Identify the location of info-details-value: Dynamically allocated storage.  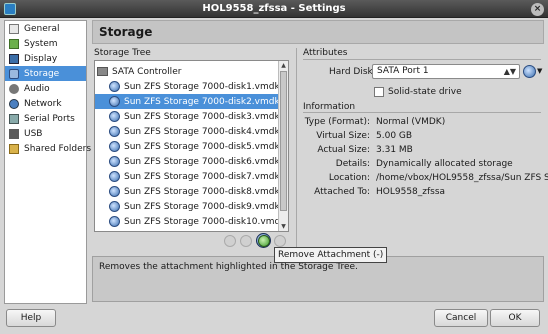
(444, 164).